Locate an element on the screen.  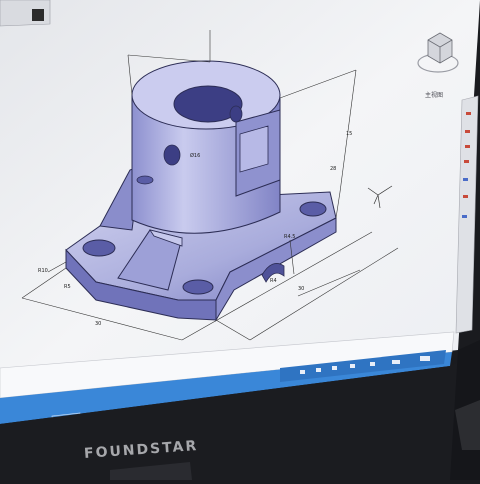
dim-label: R4.5 is located at coordinates (289, 237).